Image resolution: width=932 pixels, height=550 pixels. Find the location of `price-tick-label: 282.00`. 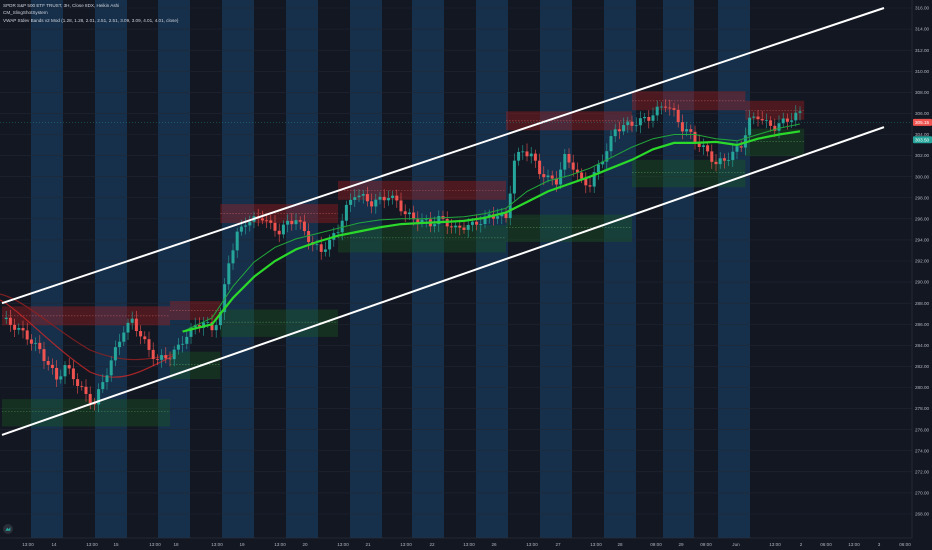

price-tick-label: 282.00 is located at coordinates (922, 366).